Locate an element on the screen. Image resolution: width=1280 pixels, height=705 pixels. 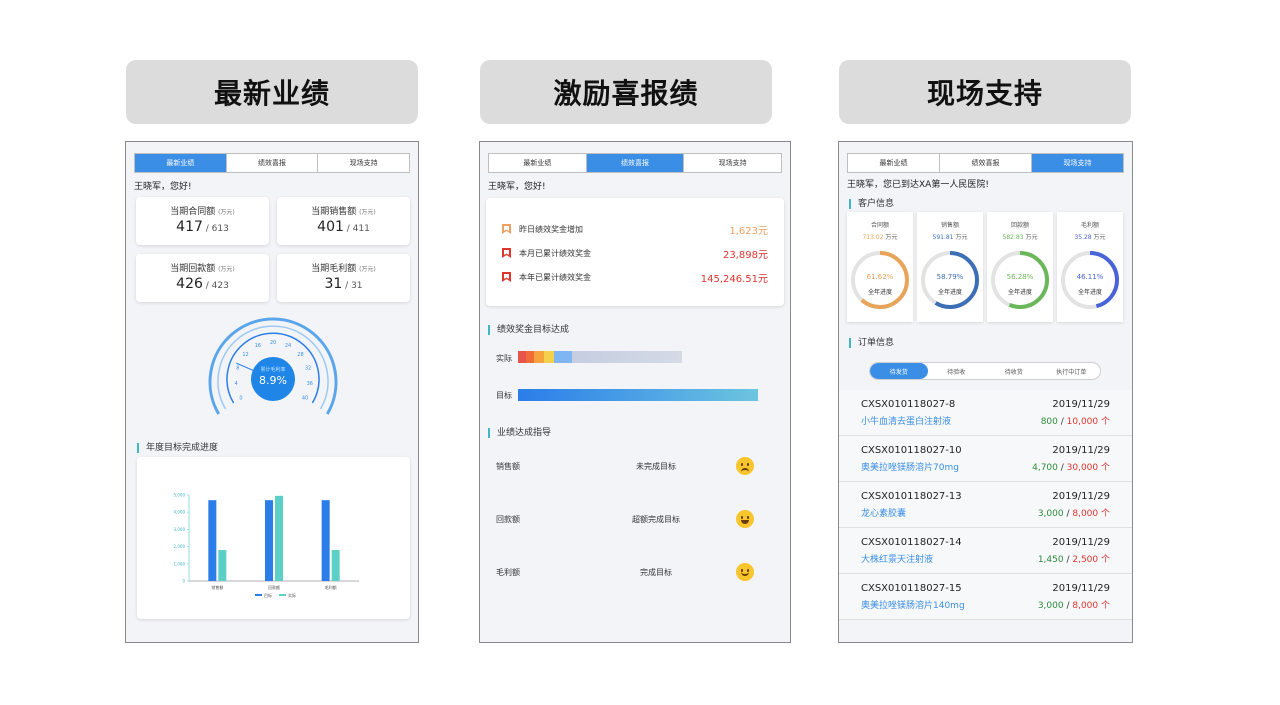
customer-metric-label: 合同额 is located at coordinates (879, 225).